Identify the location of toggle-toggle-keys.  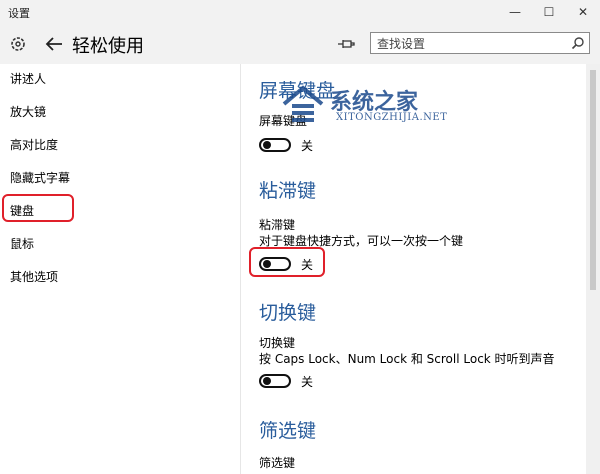
(275, 381).